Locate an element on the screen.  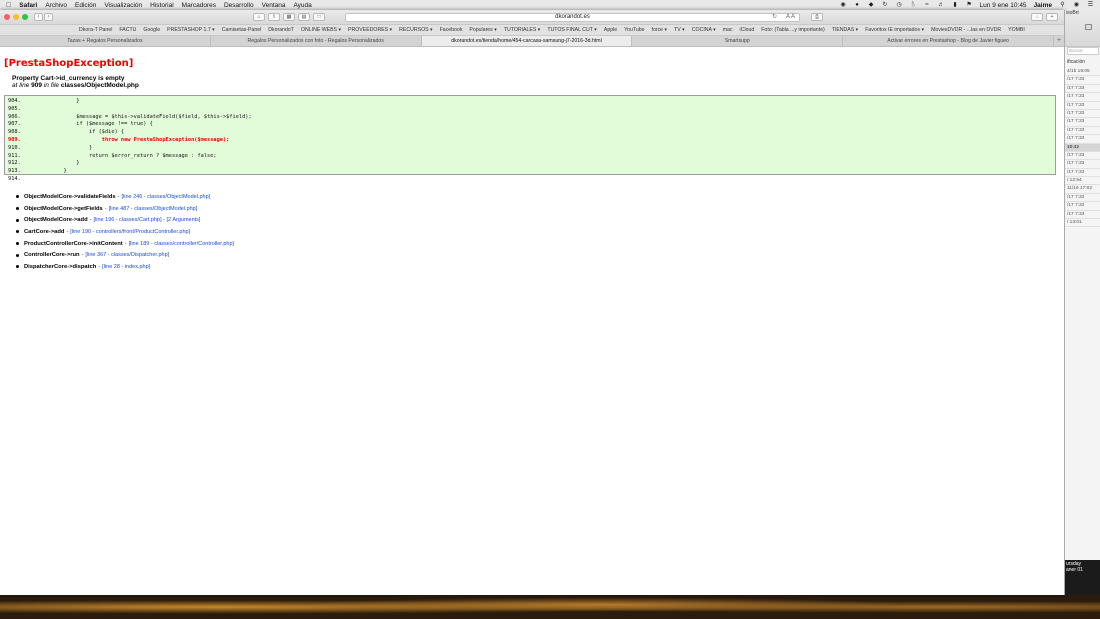
minimize-window-button is located at coordinates (16, 17).